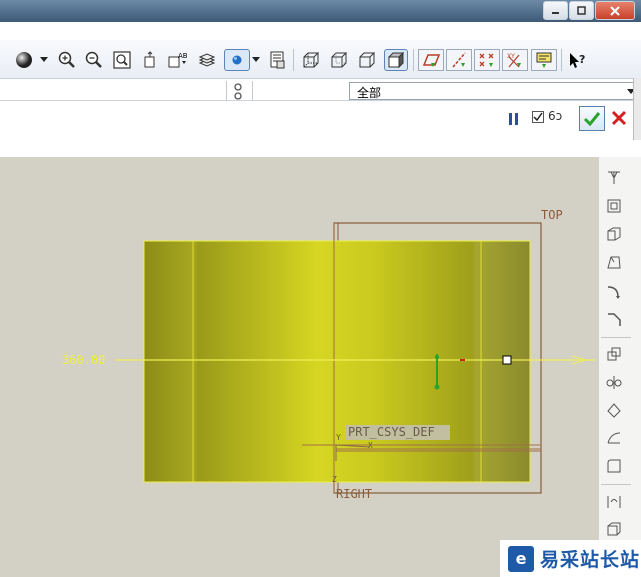 This screenshot has width=641, height=577. What do you see at coordinates (334, 479) in the screenshot?
I see `csys-z-label: Z` at bounding box center [334, 479].